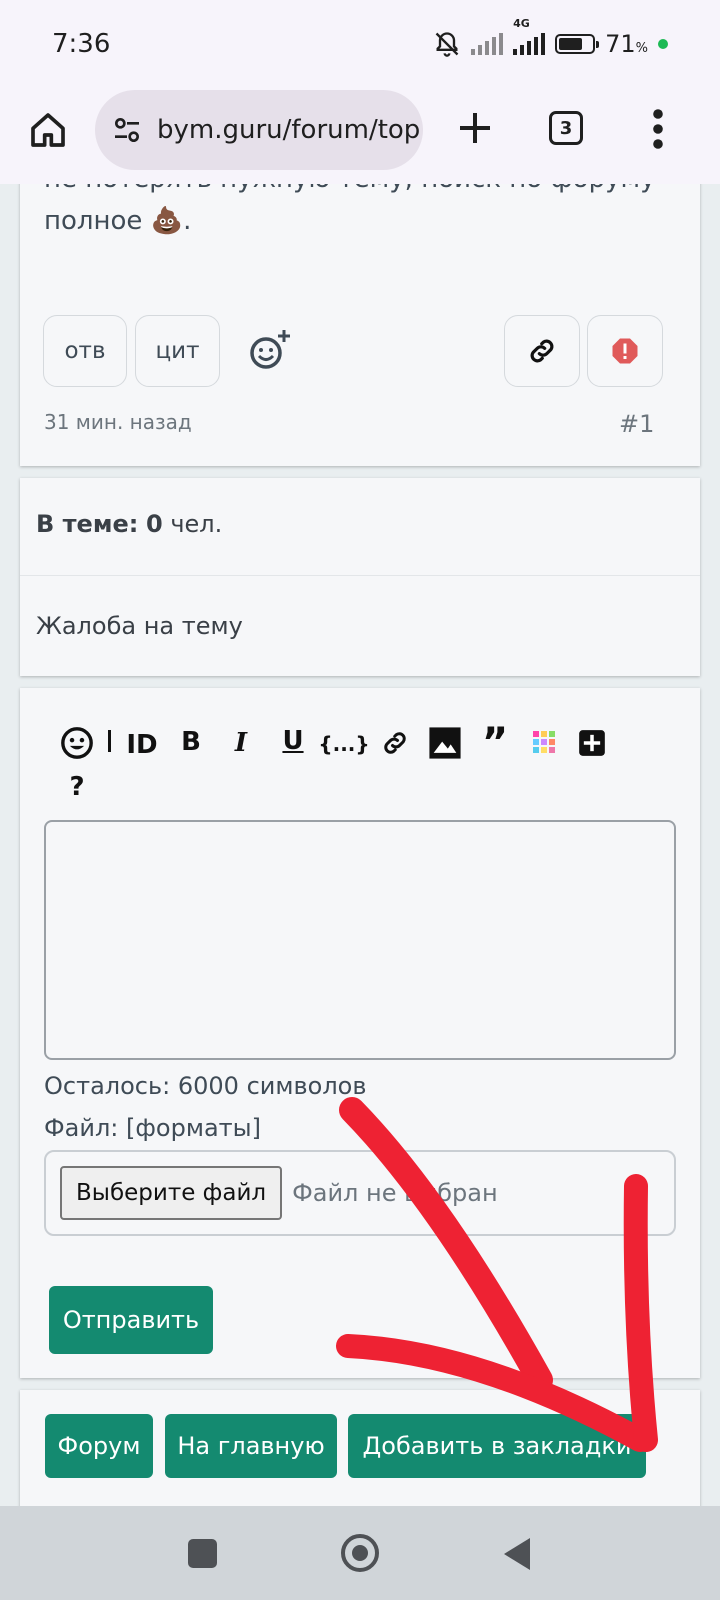 The width and height of the screenshot is (720, 1600). What do you see at coordinates (354, 192) in the screenshot?
I see `post-text-line: не потерять нужную тему, поиск по форуму` at bounding box center [354, 192].